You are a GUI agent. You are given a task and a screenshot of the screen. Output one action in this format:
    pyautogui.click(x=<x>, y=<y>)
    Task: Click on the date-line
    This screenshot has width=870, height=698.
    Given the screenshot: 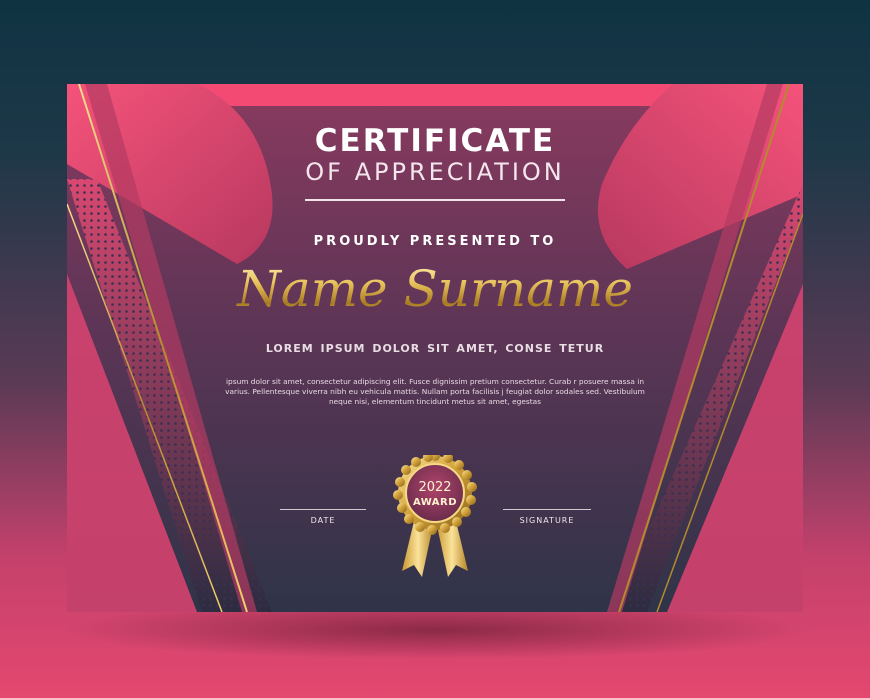 What is the action you would take?
    pyautogui.click(x=323, y=509)
    